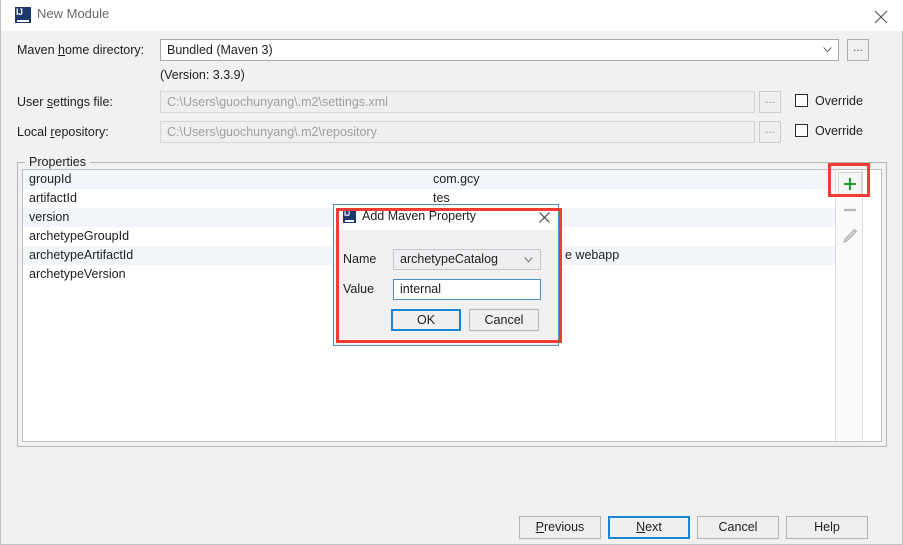 Image resolution: width=903 pixels, height=545 pixels. Describe the element at coordinates (850, 236) in the screenshot. I see `edit-property-button` at that location.